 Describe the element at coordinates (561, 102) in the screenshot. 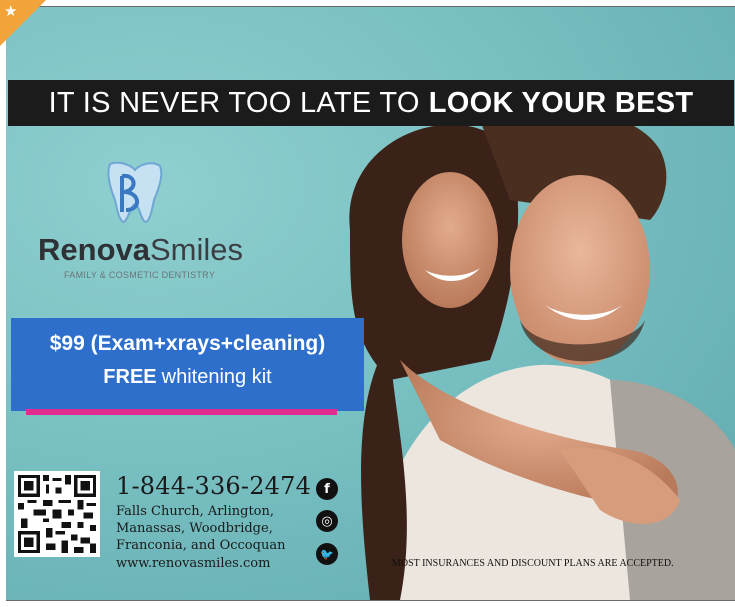

I see `headline-bold: LOOK YOUR BEST` at that location.